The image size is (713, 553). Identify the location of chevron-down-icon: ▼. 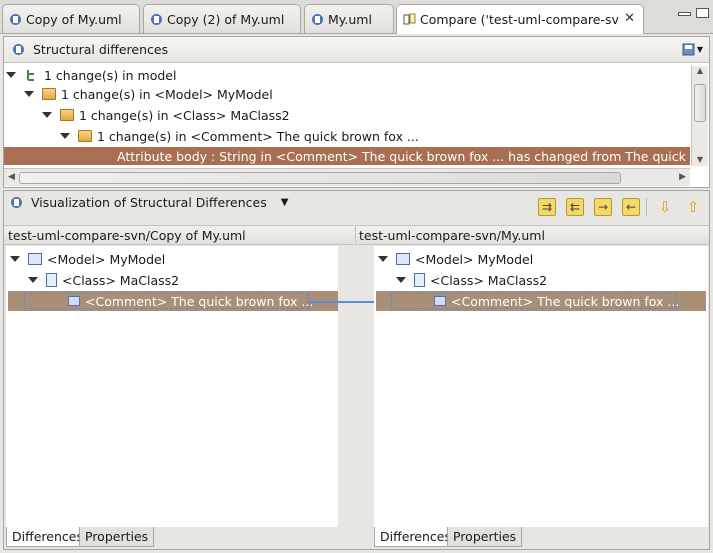
(699, 49).